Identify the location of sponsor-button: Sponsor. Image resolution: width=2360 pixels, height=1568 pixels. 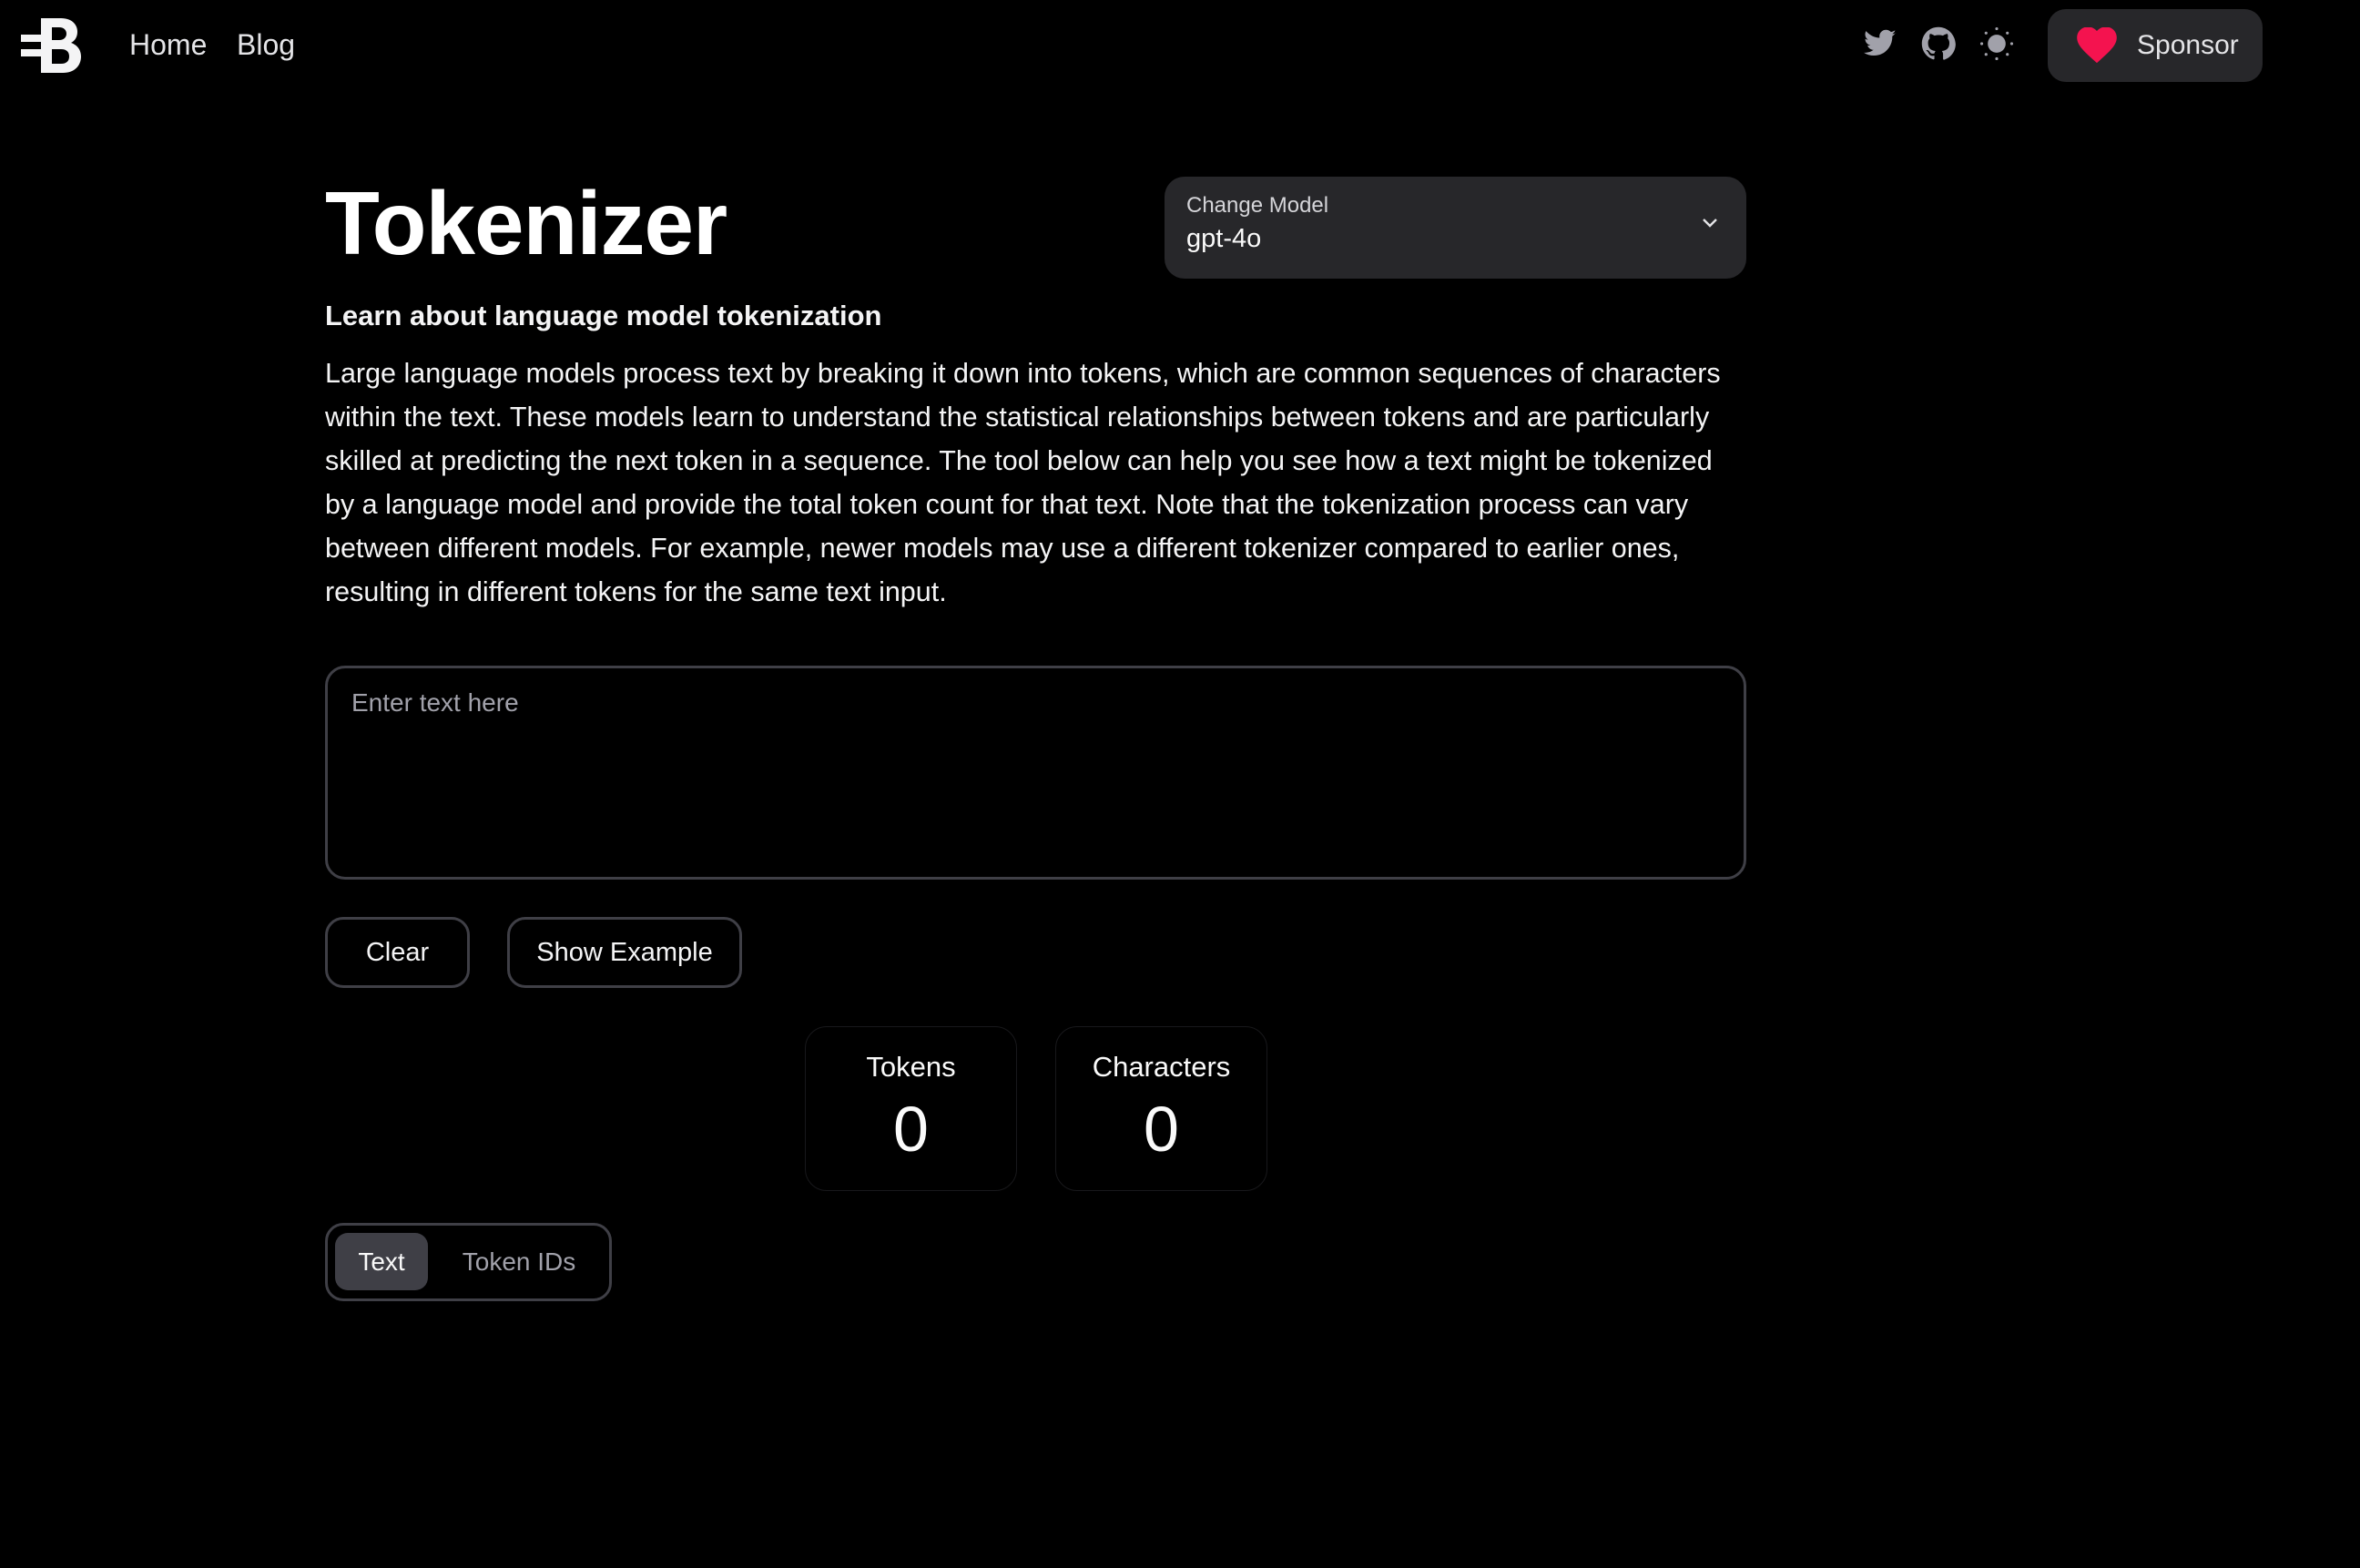
(2155, 46).